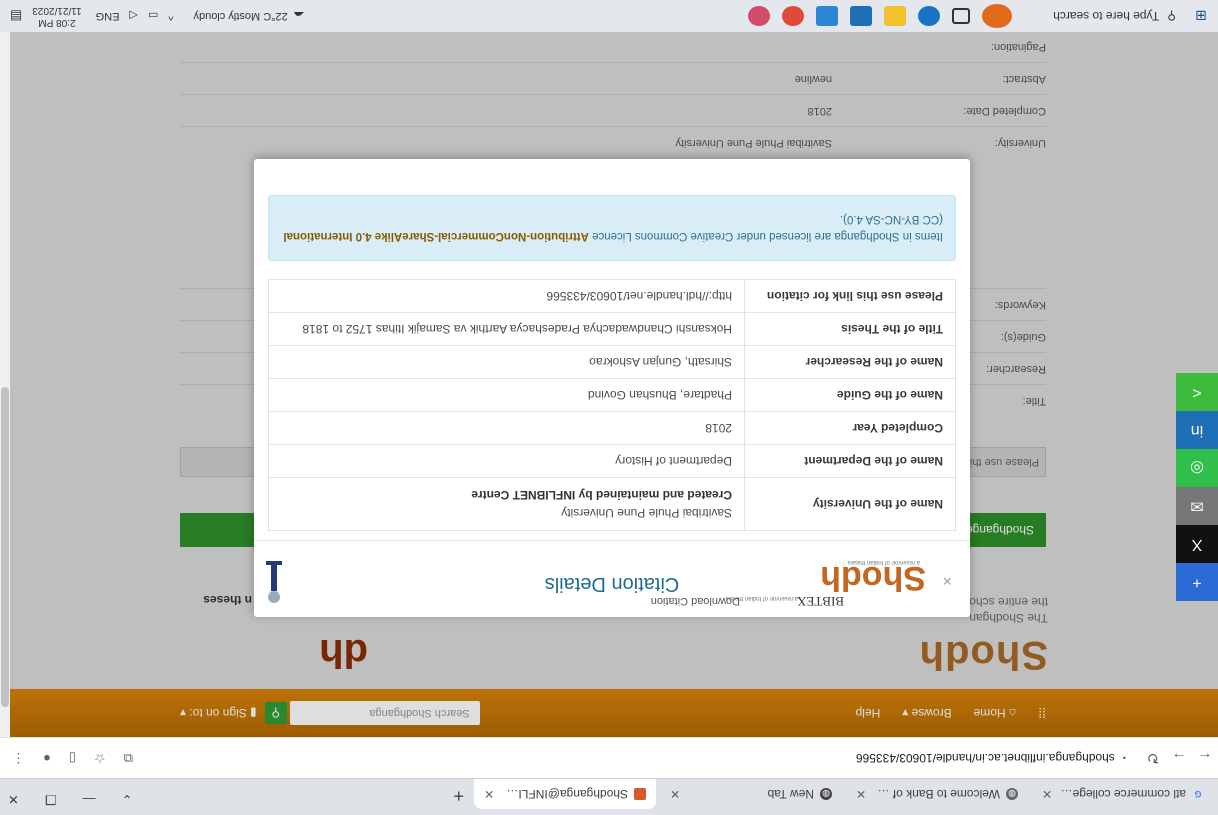 The width and height of the screenshot is (1218, 815). Describe the element at coordinates (850, 395) in the screenshot. I see `citation-key: Name of the Guide` at that location.